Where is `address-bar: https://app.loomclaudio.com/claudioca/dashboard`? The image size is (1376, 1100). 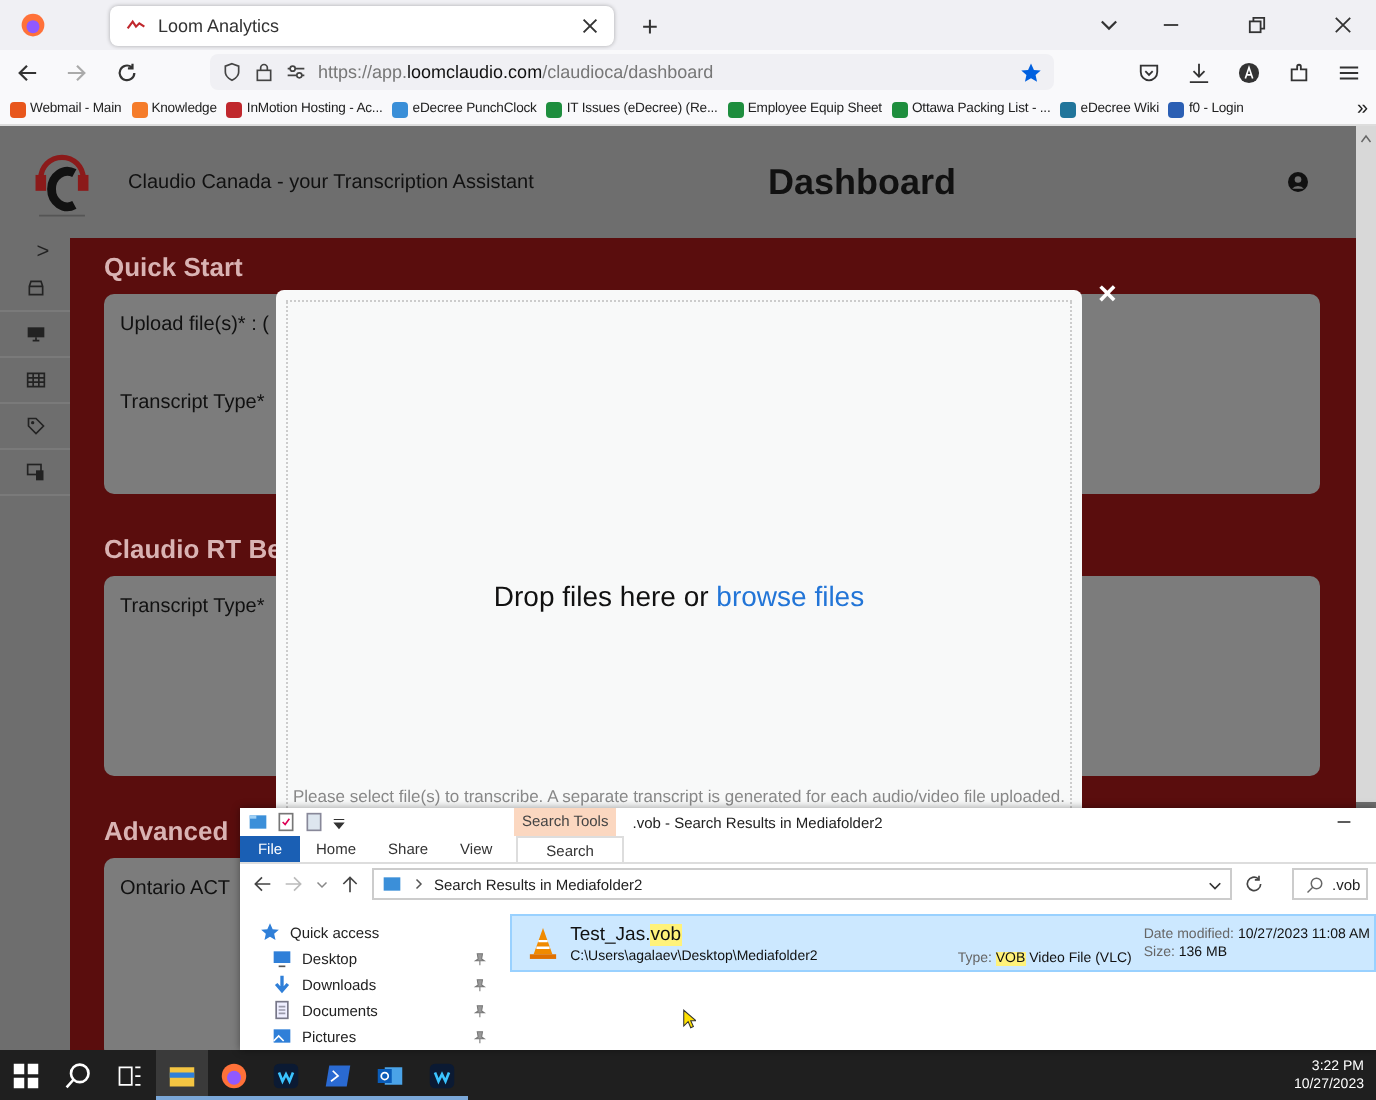 address-bar: https://app.loomclaudio.com/claudioca/dashboard is located at coordinates (632, 72).